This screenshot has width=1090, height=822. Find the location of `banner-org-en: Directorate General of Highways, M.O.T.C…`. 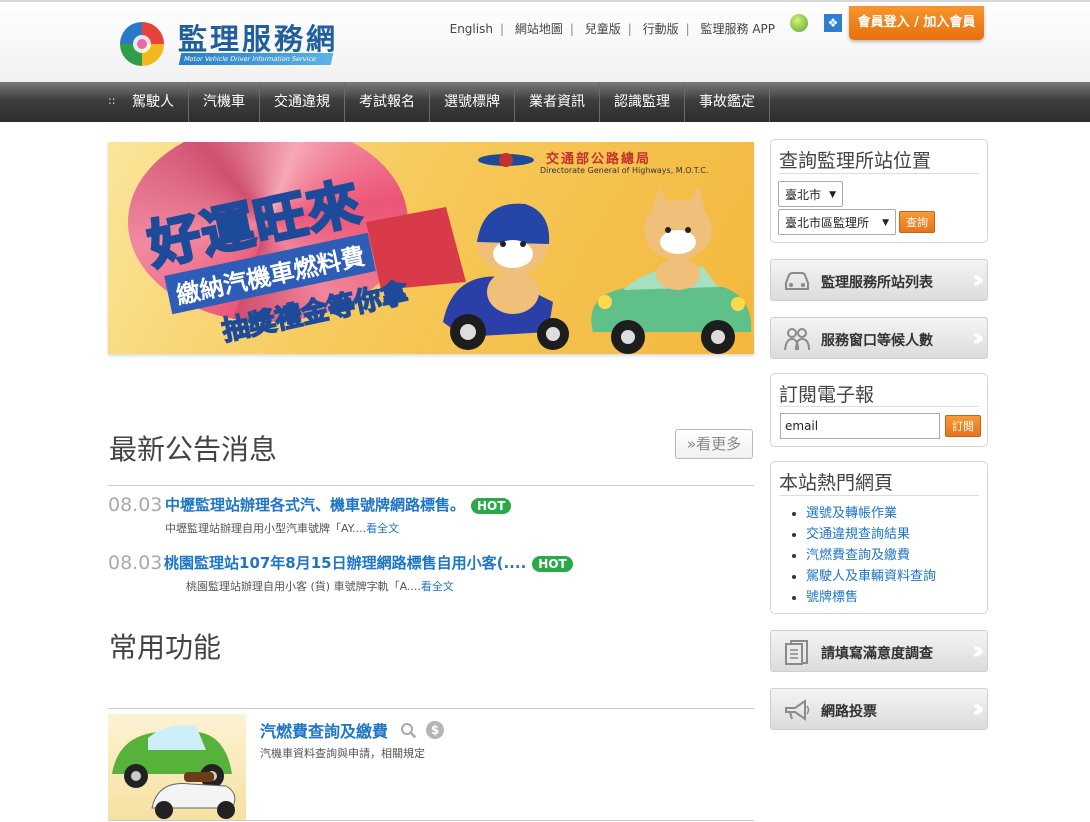

banner-org-en: Directorate General of Highways, M.O.T.C… is located at coordinates (624, 170).